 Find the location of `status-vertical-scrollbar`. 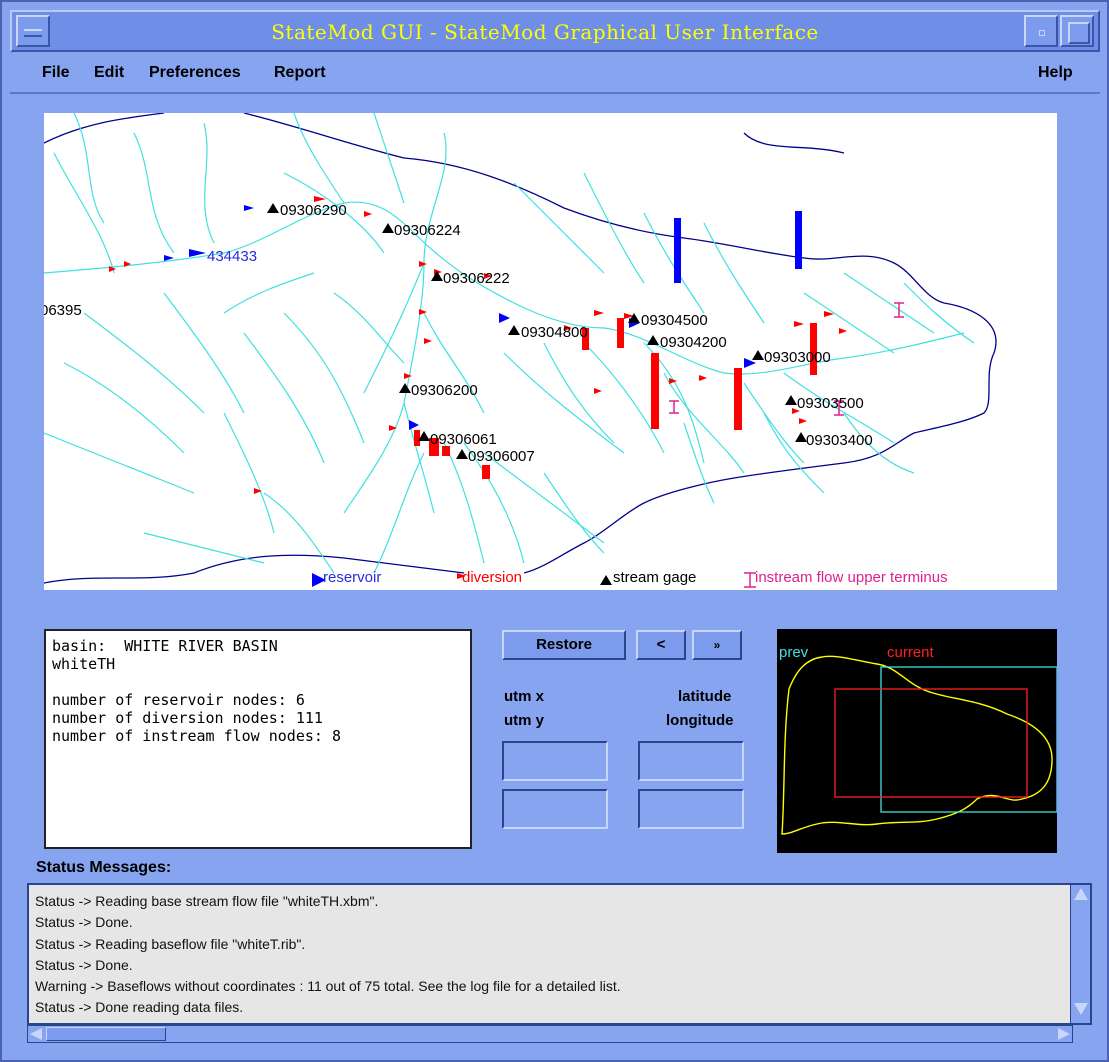

status-vertical-scrollbar is located at coordinates (1080, 954).